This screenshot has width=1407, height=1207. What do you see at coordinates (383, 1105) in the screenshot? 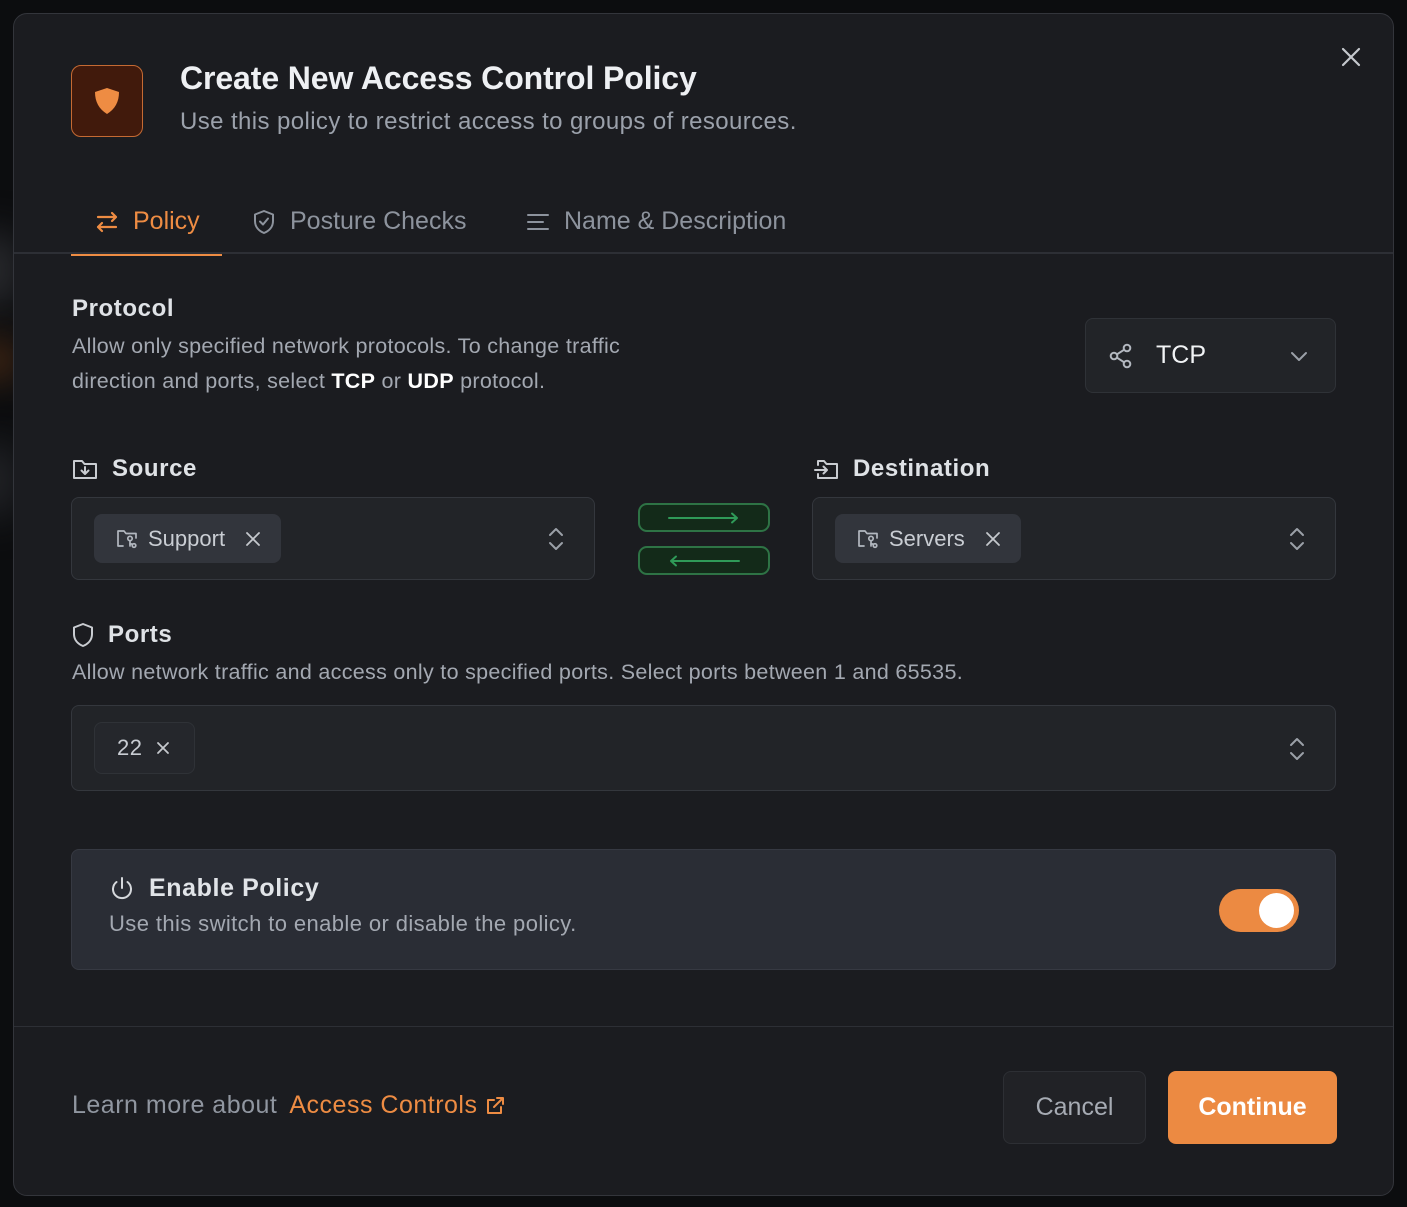
I see `access-controls-link-text: Access Controls` at bounding box center [383, 1105].